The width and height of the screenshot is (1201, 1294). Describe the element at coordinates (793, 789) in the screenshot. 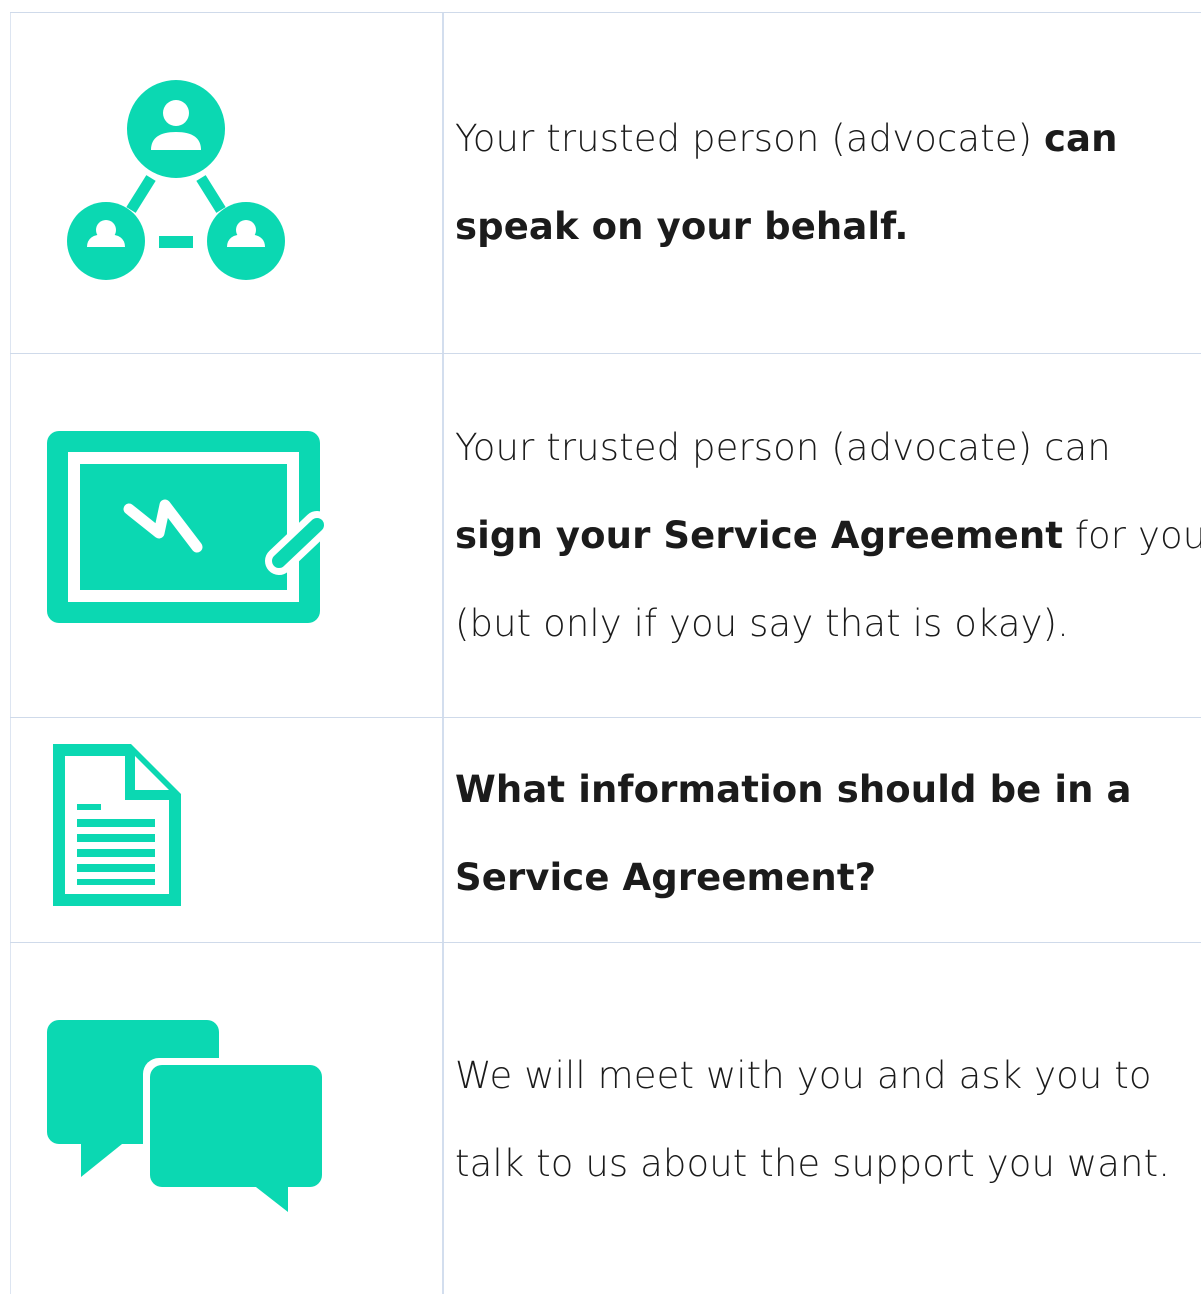

I see `bold-text: What information should be in a` at that location.